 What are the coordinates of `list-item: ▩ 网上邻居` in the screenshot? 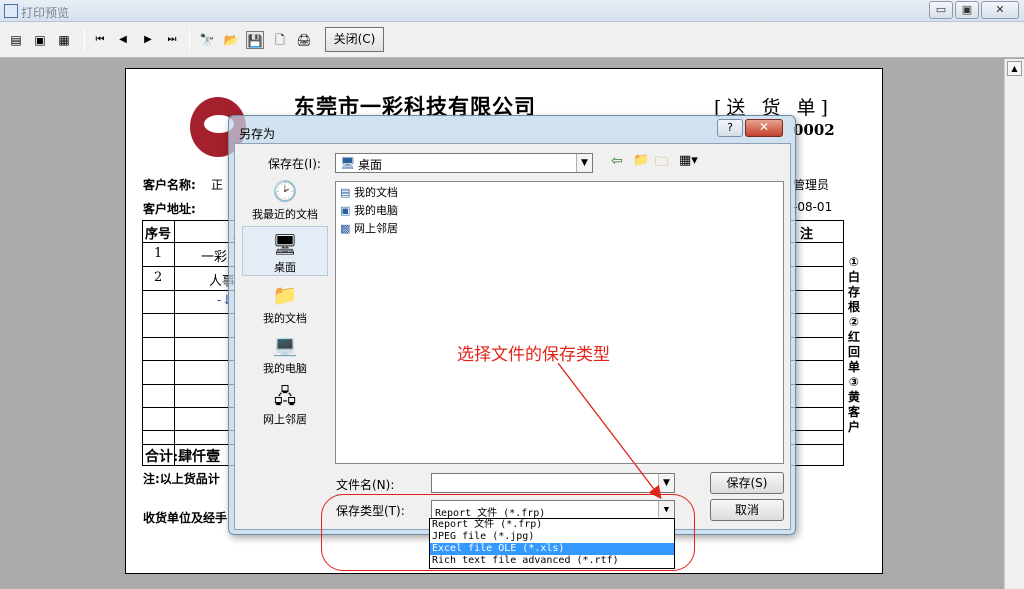 It's located at (369, 228).